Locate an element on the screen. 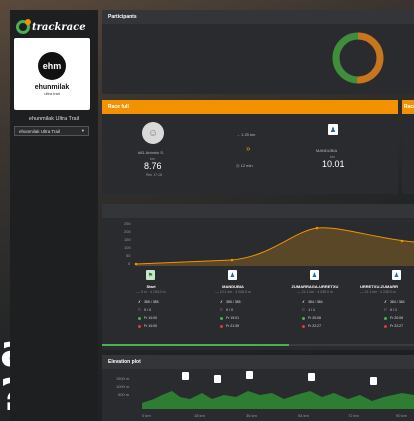 Image resolution: width=414 pixels, height=421 pixels. event-select-value: ehunmilak Ultra Trail is located at coordinates (40, 131).